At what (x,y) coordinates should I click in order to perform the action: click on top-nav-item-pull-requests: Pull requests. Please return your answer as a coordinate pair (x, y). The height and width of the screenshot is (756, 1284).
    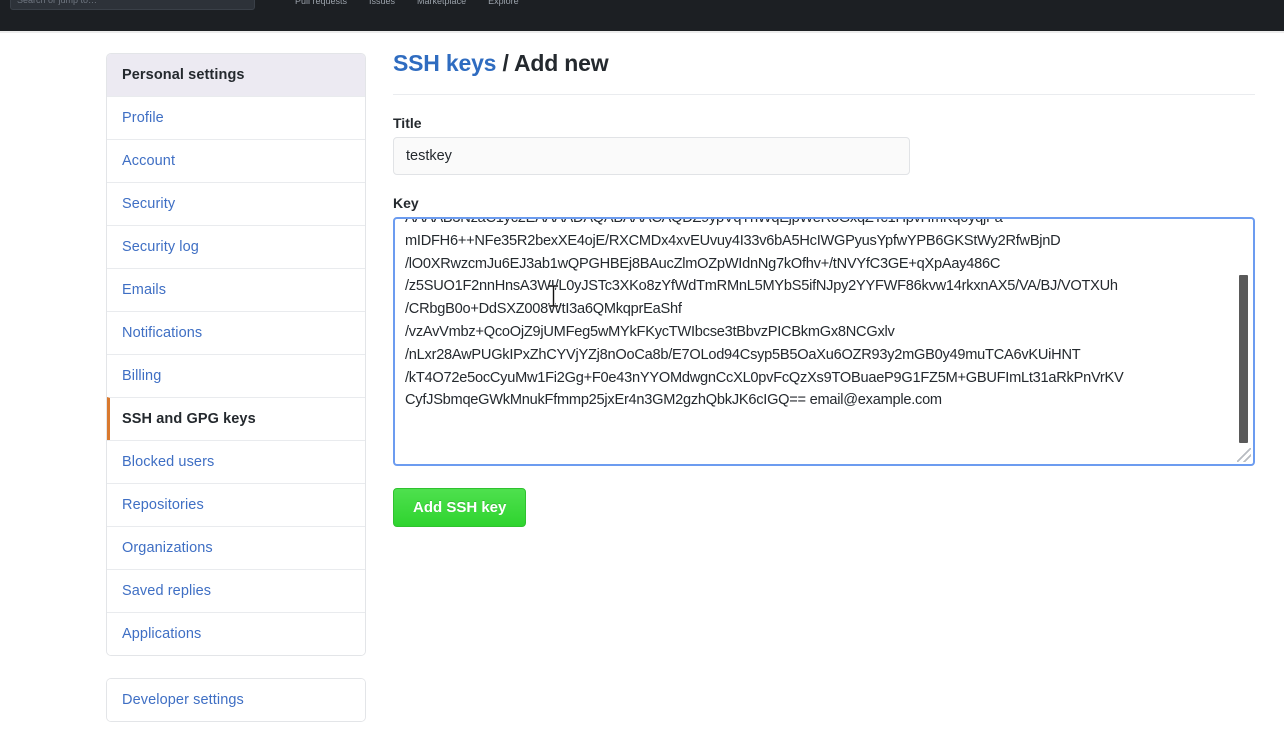
    Looking at the image, I should click on (321, 3).